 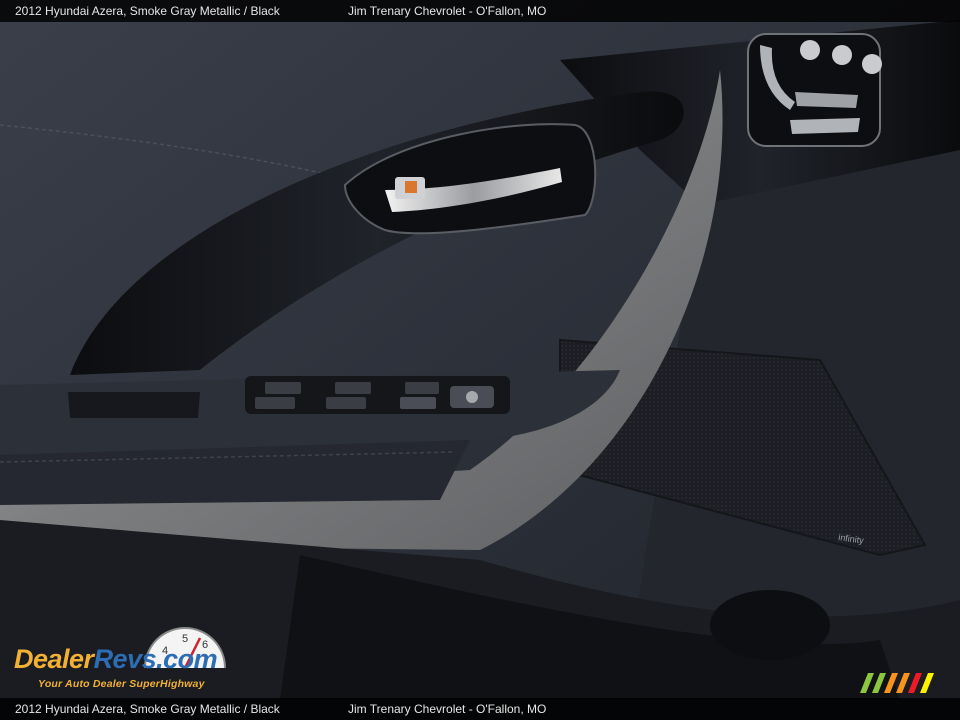 I want to click on caption-dealer-text: Jim Trenary Chevrolet - O'Fallon, MO, so click(x=447, y=11).